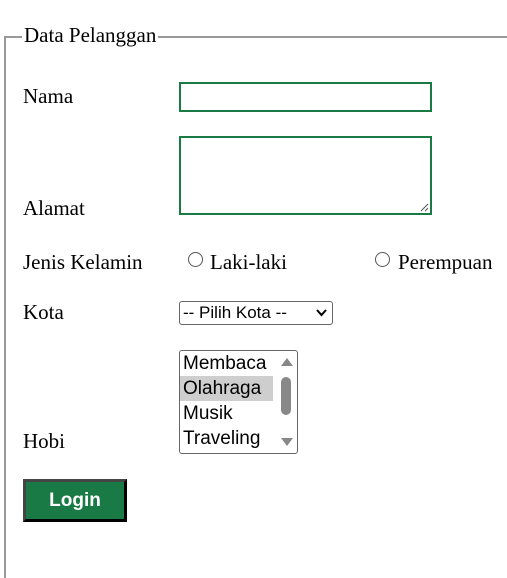 The image size is (507, 578). I want to click on scrollbar, so click(287, 402).